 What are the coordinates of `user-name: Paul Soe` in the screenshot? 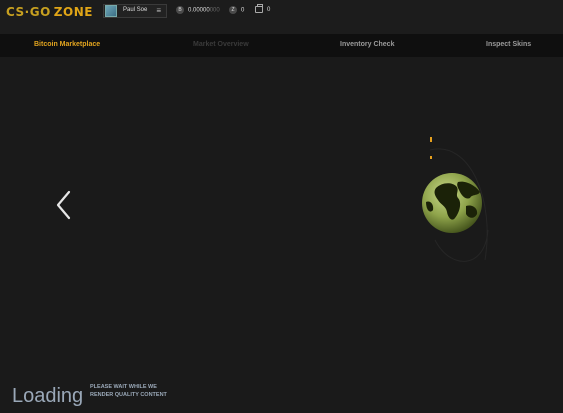 It's located at (135, 10).